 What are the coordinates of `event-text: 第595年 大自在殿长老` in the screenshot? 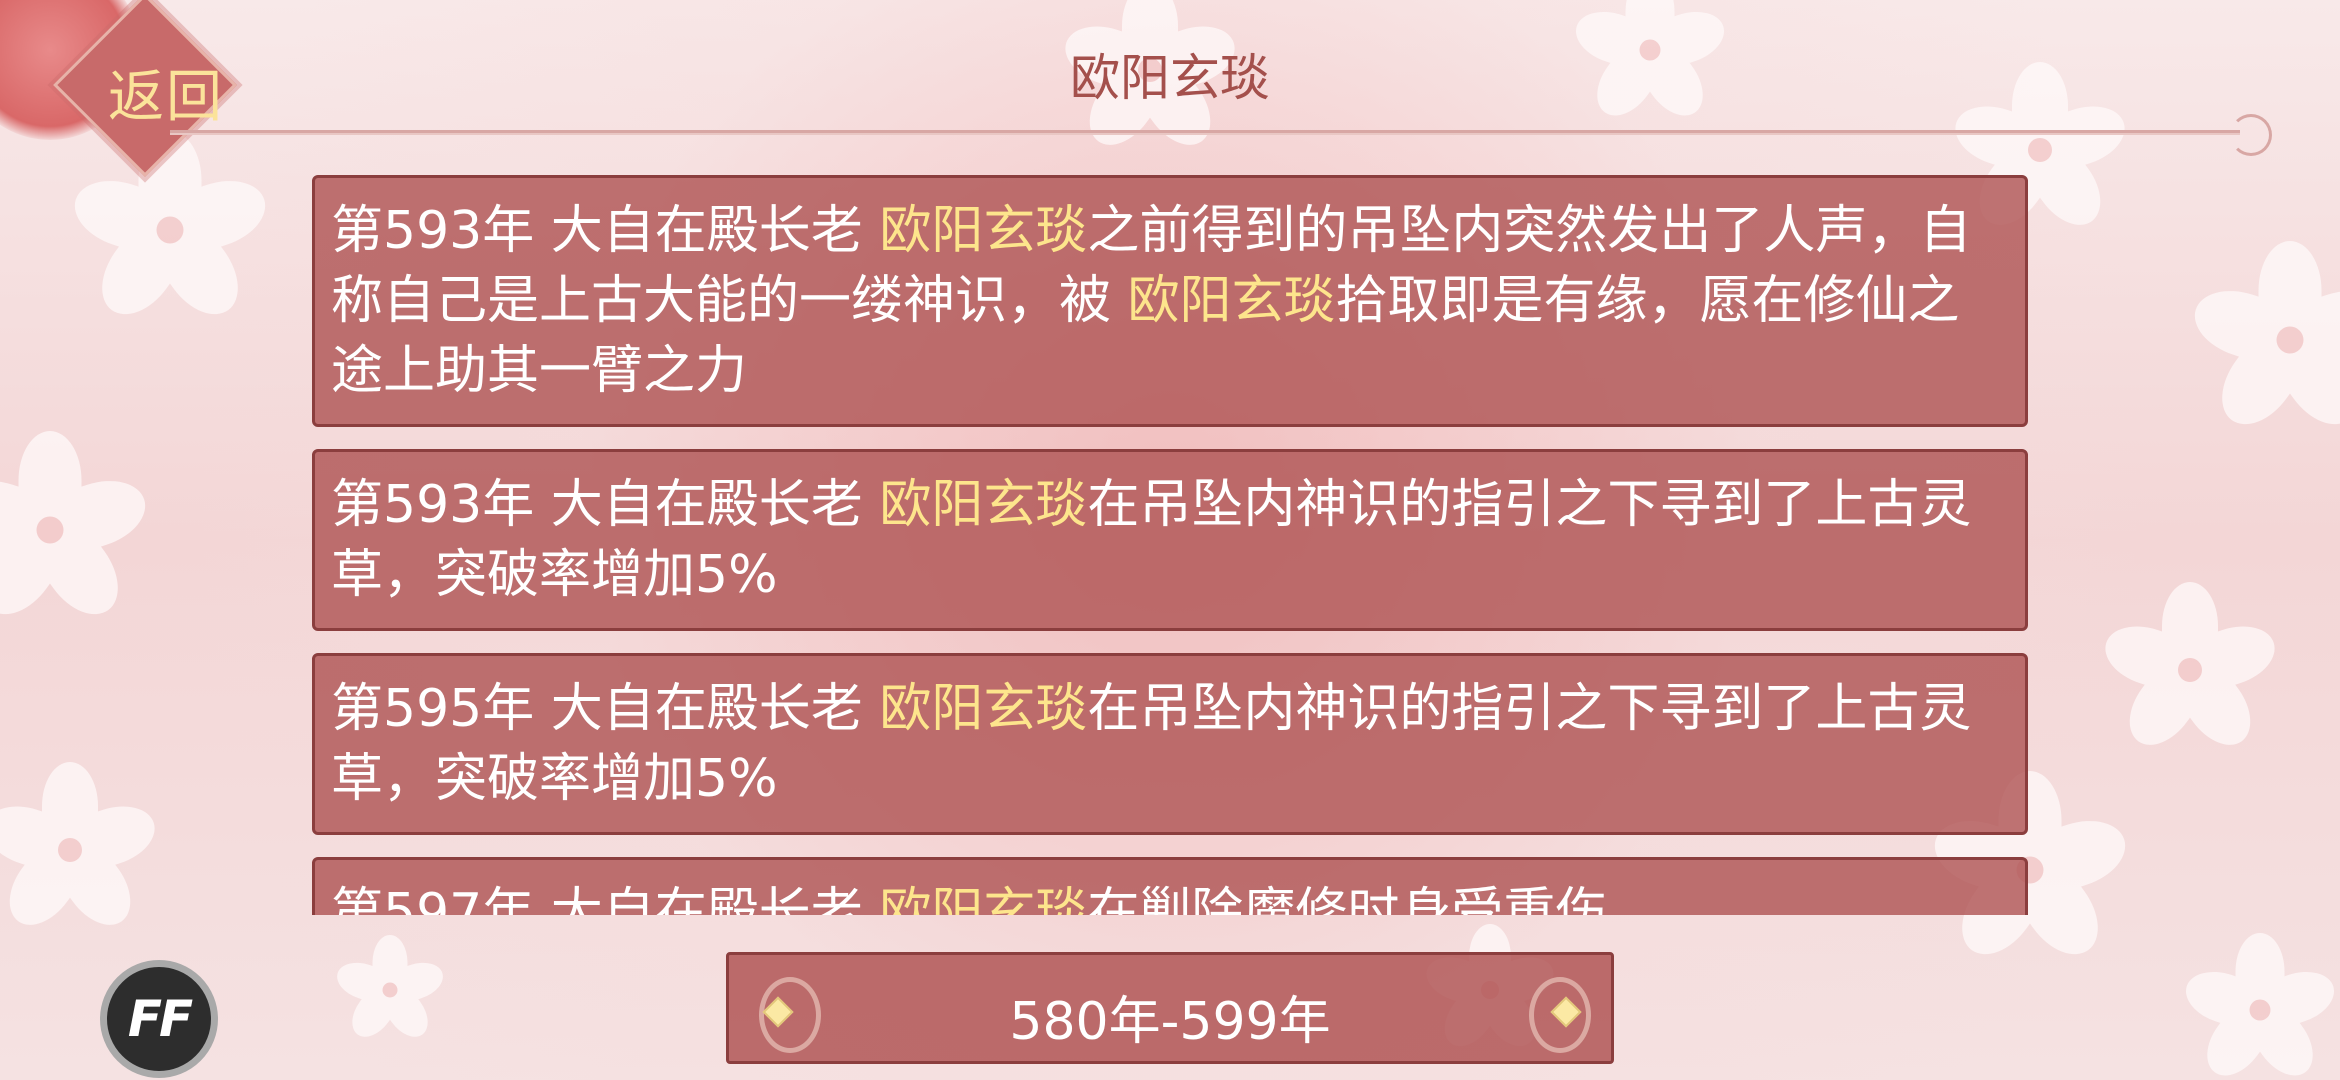 It's located at (605, 709).